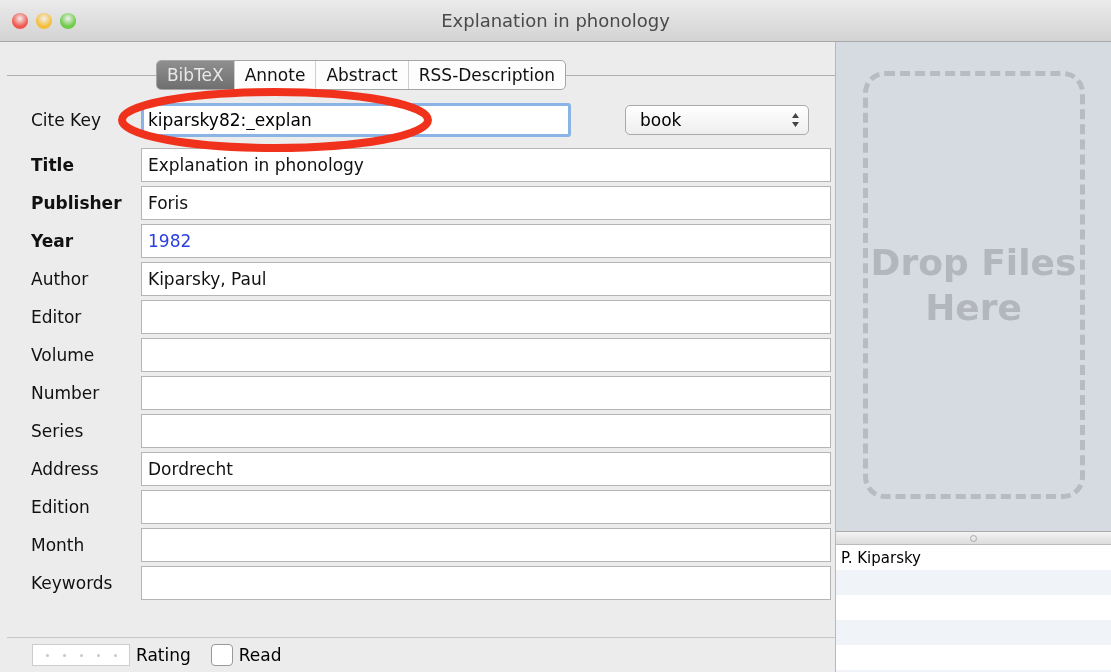  Describe the element at coordinates (362, 75) in the screenshot. I see `tab: Abstract` at that location.